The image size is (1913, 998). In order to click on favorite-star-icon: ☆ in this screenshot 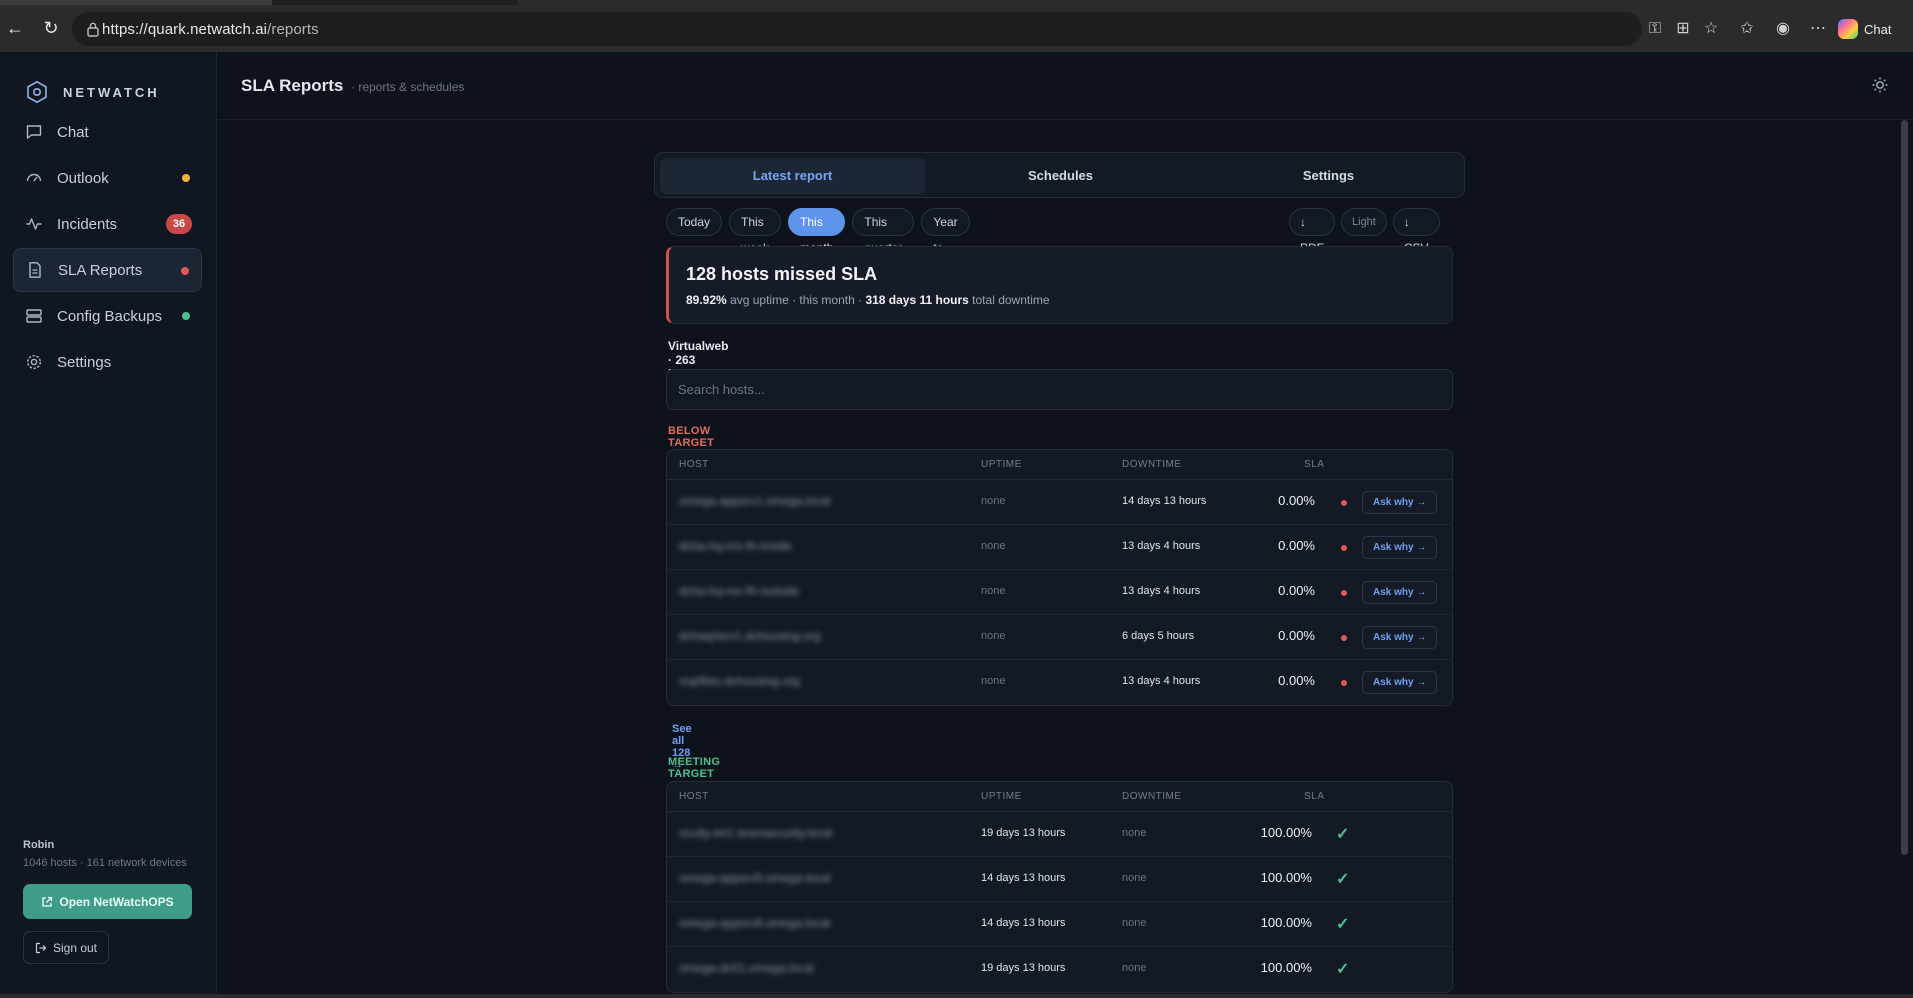, I will do `click(1711, 29)`.